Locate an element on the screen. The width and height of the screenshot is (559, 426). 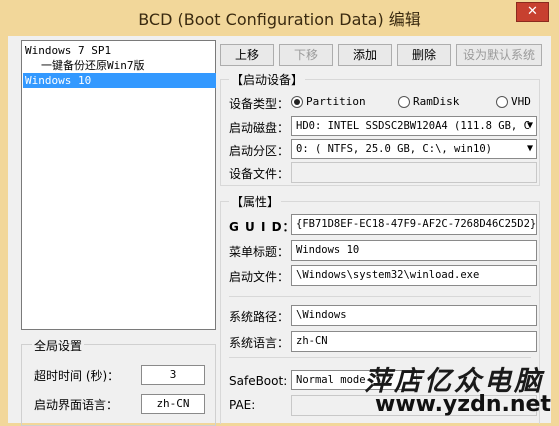
language-label: 启动界面语言： is located at coordinates (76, 405).